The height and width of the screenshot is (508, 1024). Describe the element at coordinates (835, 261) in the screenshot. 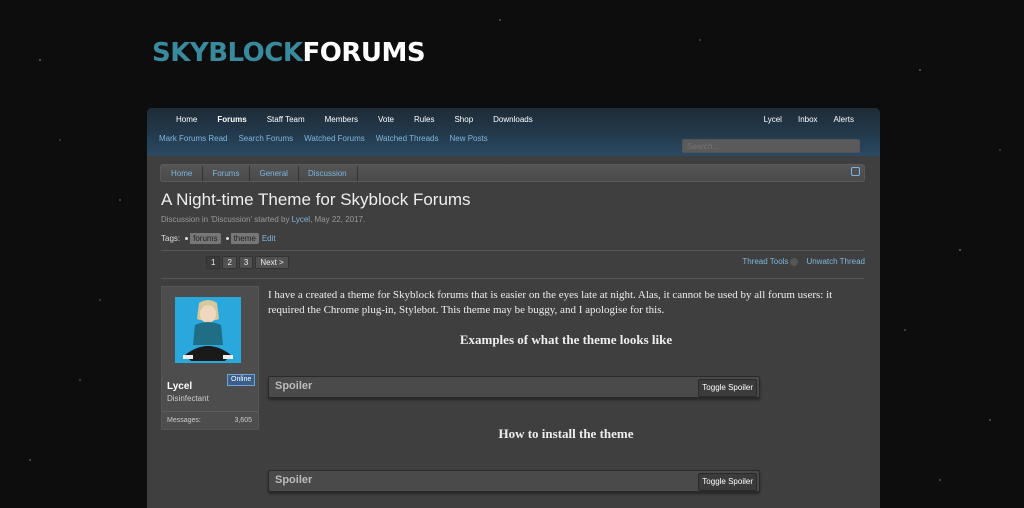

I see `unwatch-thread-link: Unwatch Thread` at that location.